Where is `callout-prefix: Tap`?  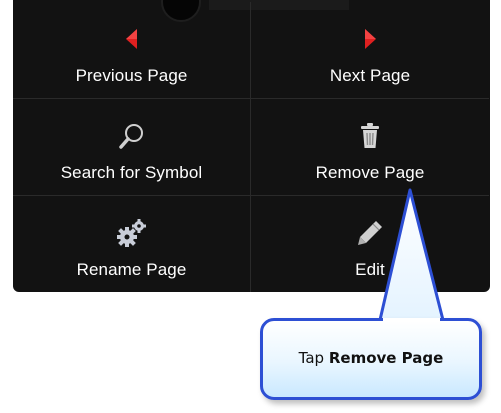 callout-prefix: Tap is located at coordinates (313, 358).